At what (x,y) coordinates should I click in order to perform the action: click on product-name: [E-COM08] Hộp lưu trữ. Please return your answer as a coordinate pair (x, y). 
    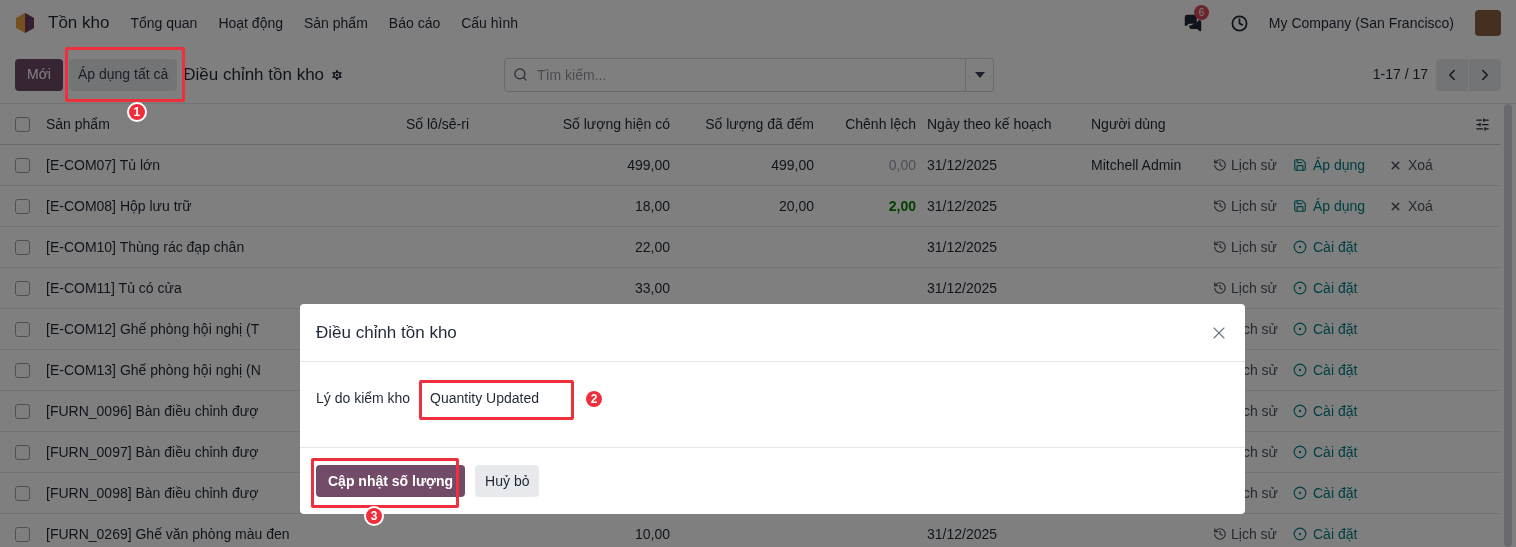
    Looking at the image, I should click on (119, 206).